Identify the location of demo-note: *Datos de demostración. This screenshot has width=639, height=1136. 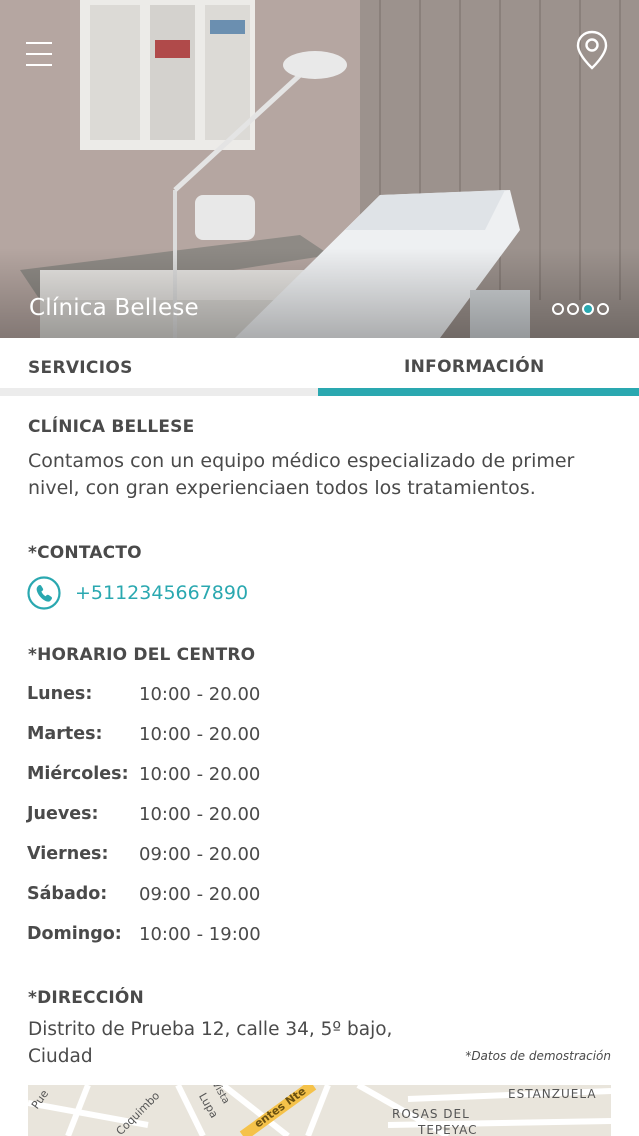
(538, 1056).